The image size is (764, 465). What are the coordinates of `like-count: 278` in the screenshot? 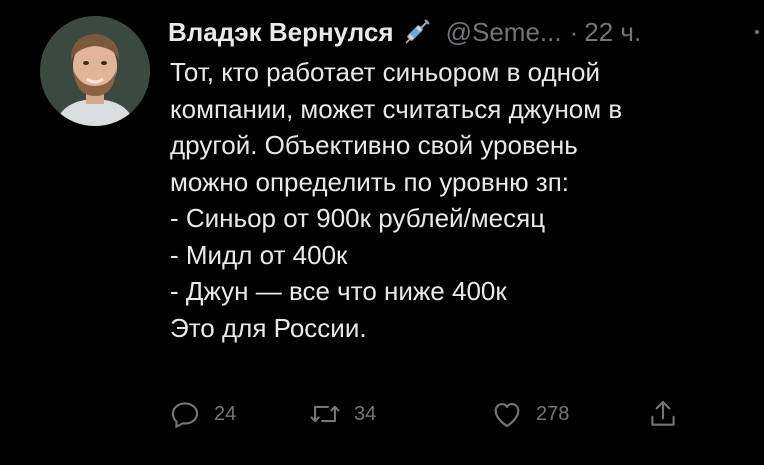 It's located at (553, 413).